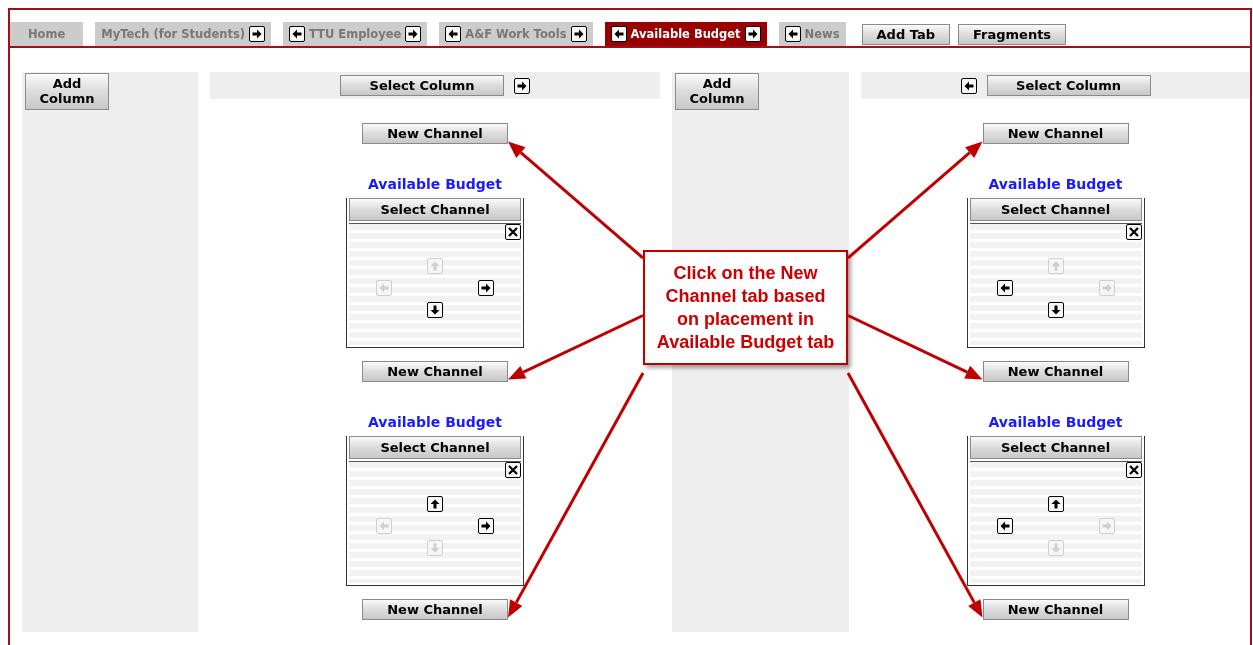  I want to click on fragments-button: Fragments, so click(1012, 34).